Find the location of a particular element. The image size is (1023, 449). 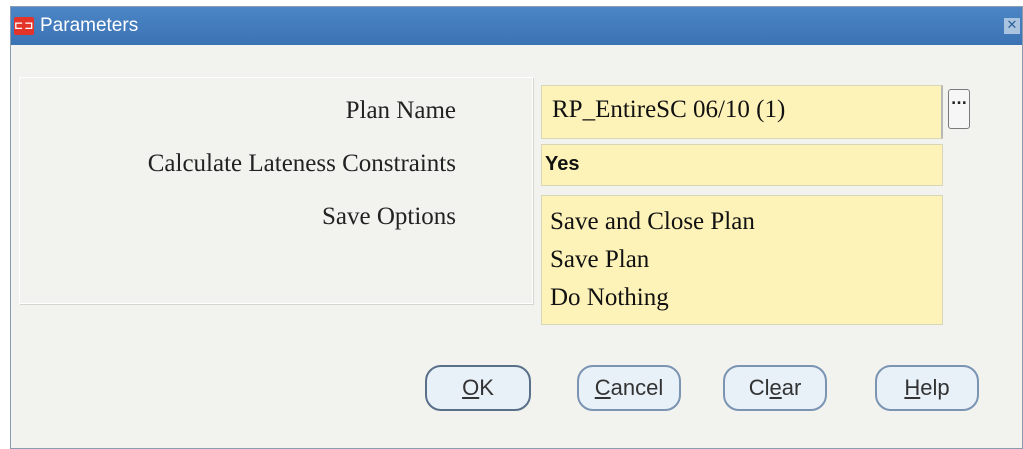

lateness-constraints-field: Yes is located at coordinates (742, 165).